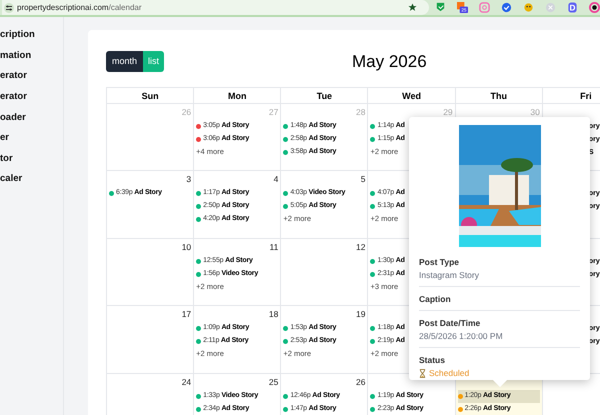 The image size is (600, 415). Describe the element at coordinates (273, 382) in the screenshot. I see `day-number: 25` at that location.